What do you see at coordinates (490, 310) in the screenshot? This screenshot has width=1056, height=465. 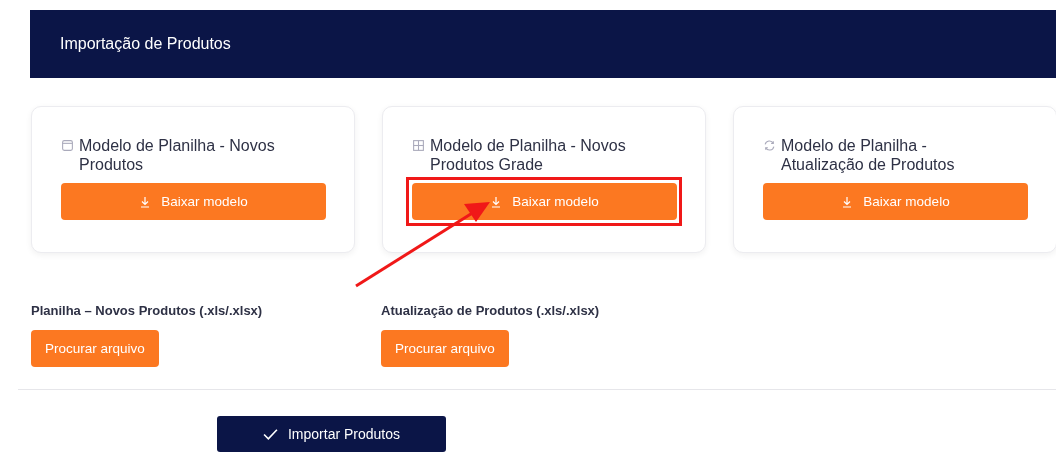 I see `upload-label: Atualização de Produtos (.xls/.xlsx)` at bounding box center [490, 310].